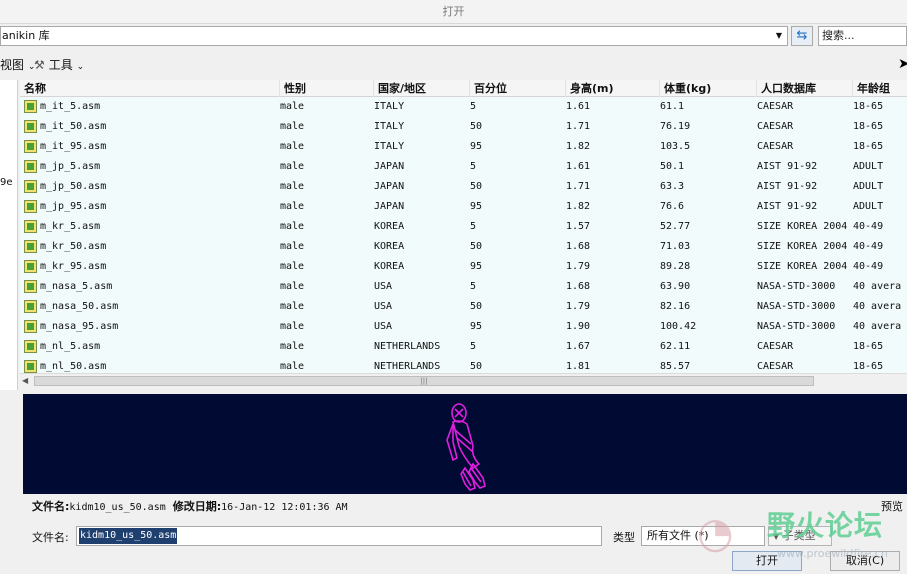 The height and width of the screenshot is (574, 907). What do you see at coordinates (128, 536) in the screenshot?
I see `filename-value: kidm10_us_50.asm` at bounding box center [128, 536].